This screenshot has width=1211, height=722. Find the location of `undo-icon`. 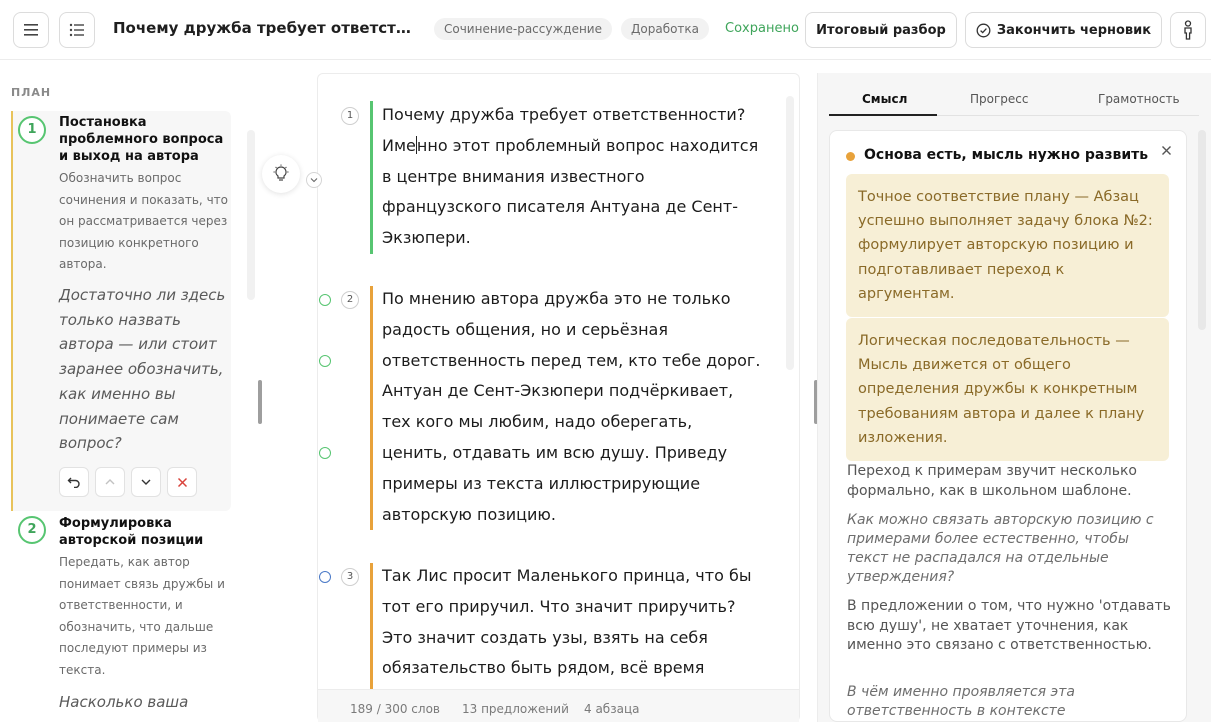

undo-icon is located at coordinates (73, 482).